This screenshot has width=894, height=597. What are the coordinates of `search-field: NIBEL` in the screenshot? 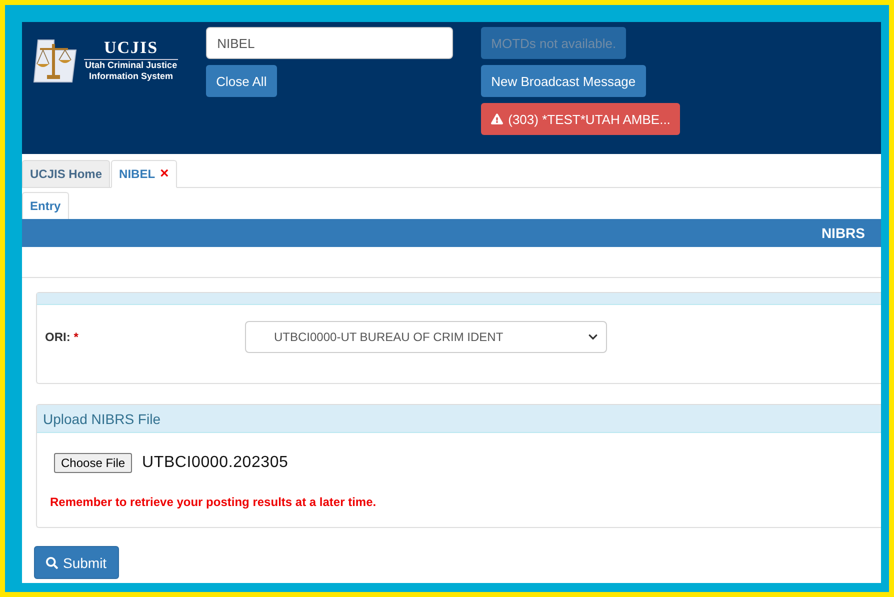 It's located at (330, 43).